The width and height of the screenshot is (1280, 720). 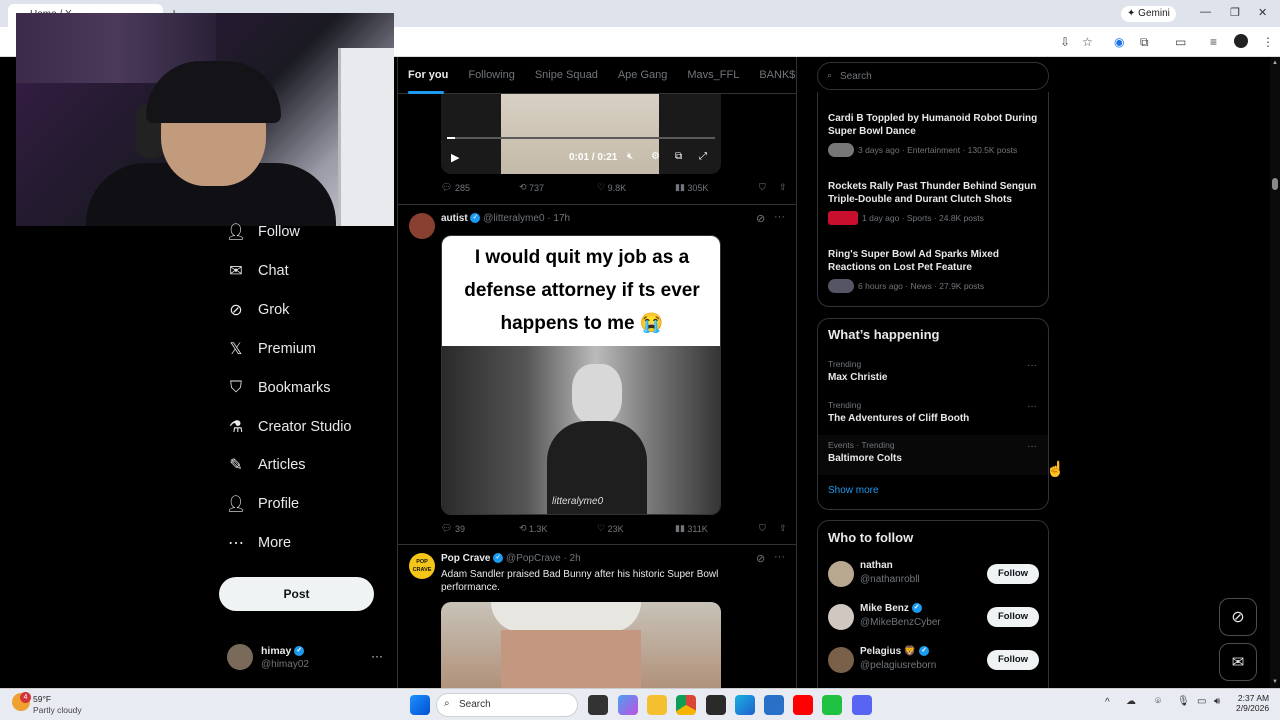 What do you see at coordinates (377, 656) in the screenshot?
I see `account-more-icon: ···` at bounding box center [377, 656].